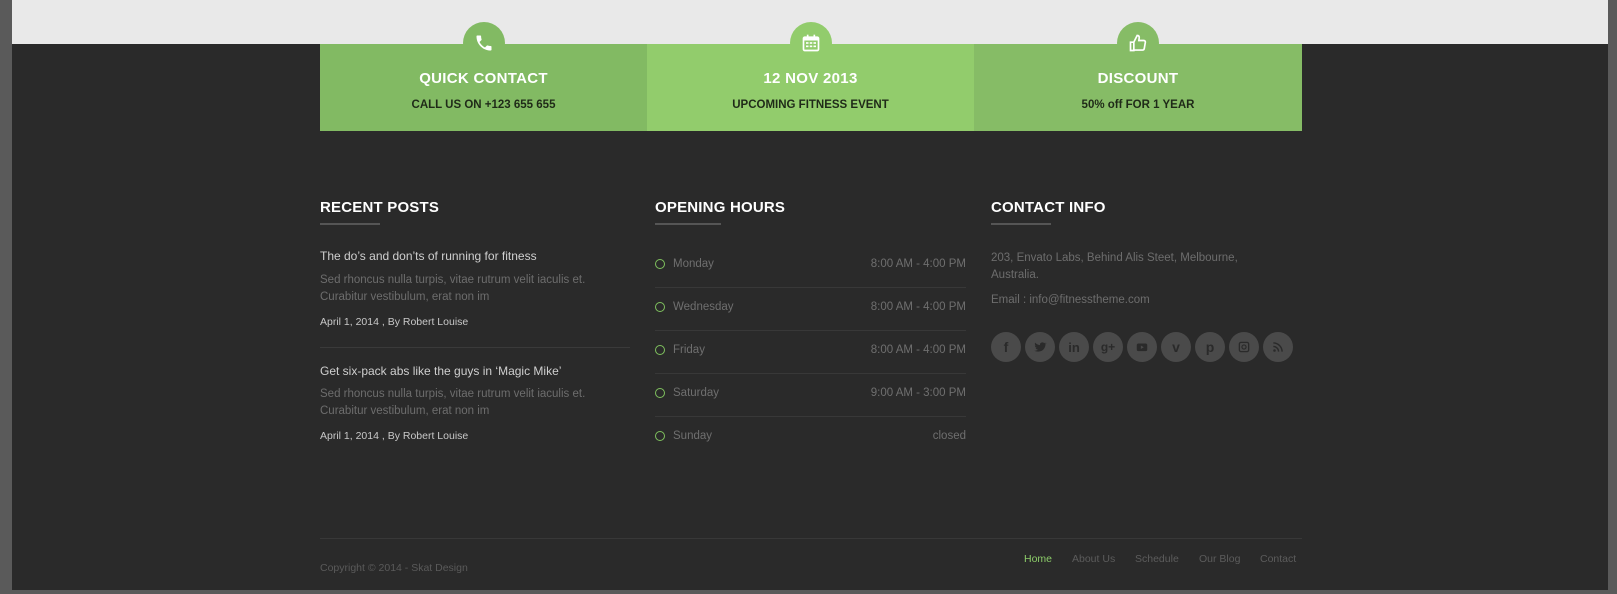 The width and height of the screenshot is (1617, 594). What do you see at coordinates (810, 309) in the screenshot?
I see `hours-row: Wednesday 8:00 AM - 4:00 PM` at bounding box center [810, 309].